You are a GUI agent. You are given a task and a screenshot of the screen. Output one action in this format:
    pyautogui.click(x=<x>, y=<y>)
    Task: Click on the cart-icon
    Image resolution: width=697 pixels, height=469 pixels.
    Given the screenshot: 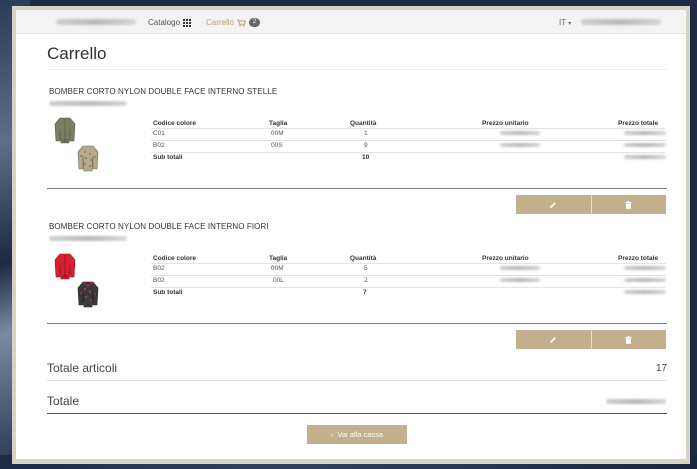 What is the action you would take?
    pyautogui.click(x=242, y=23)
    